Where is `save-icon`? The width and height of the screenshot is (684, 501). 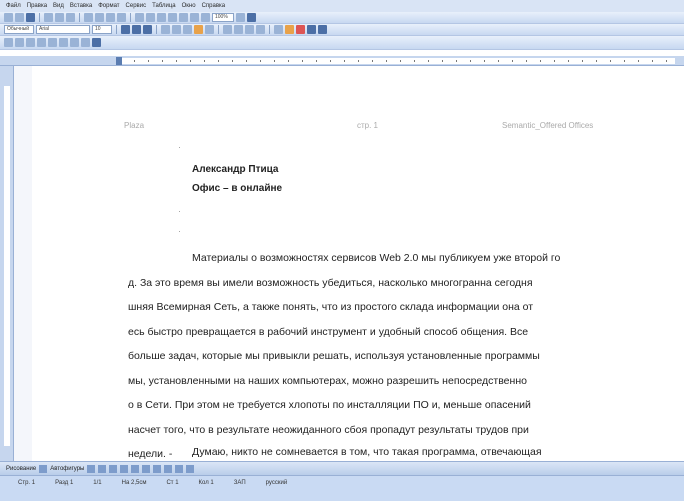 save-icon is located at coordinates (30, 17).